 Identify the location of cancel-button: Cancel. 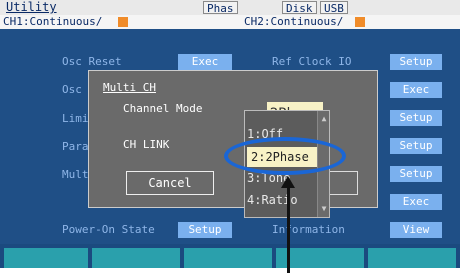
(170, 183).